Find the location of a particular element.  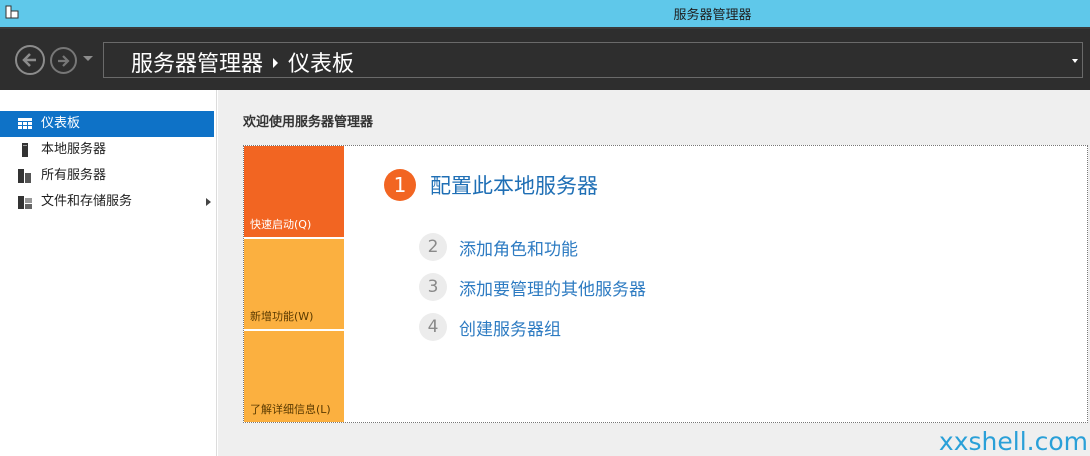

forward-arrow-icon is located at coordinates (63, 60).